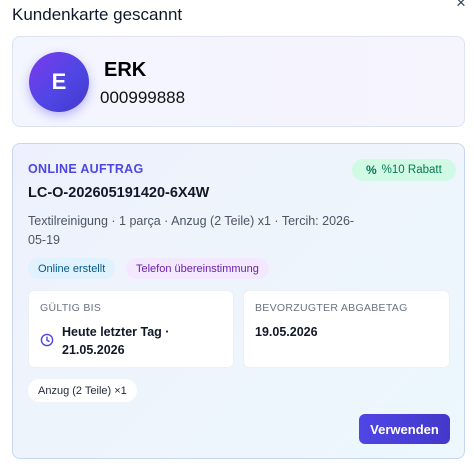 The image size is (474, 473). I want to click on discount-badge: % %10 Rabatt, so click(404, 170).